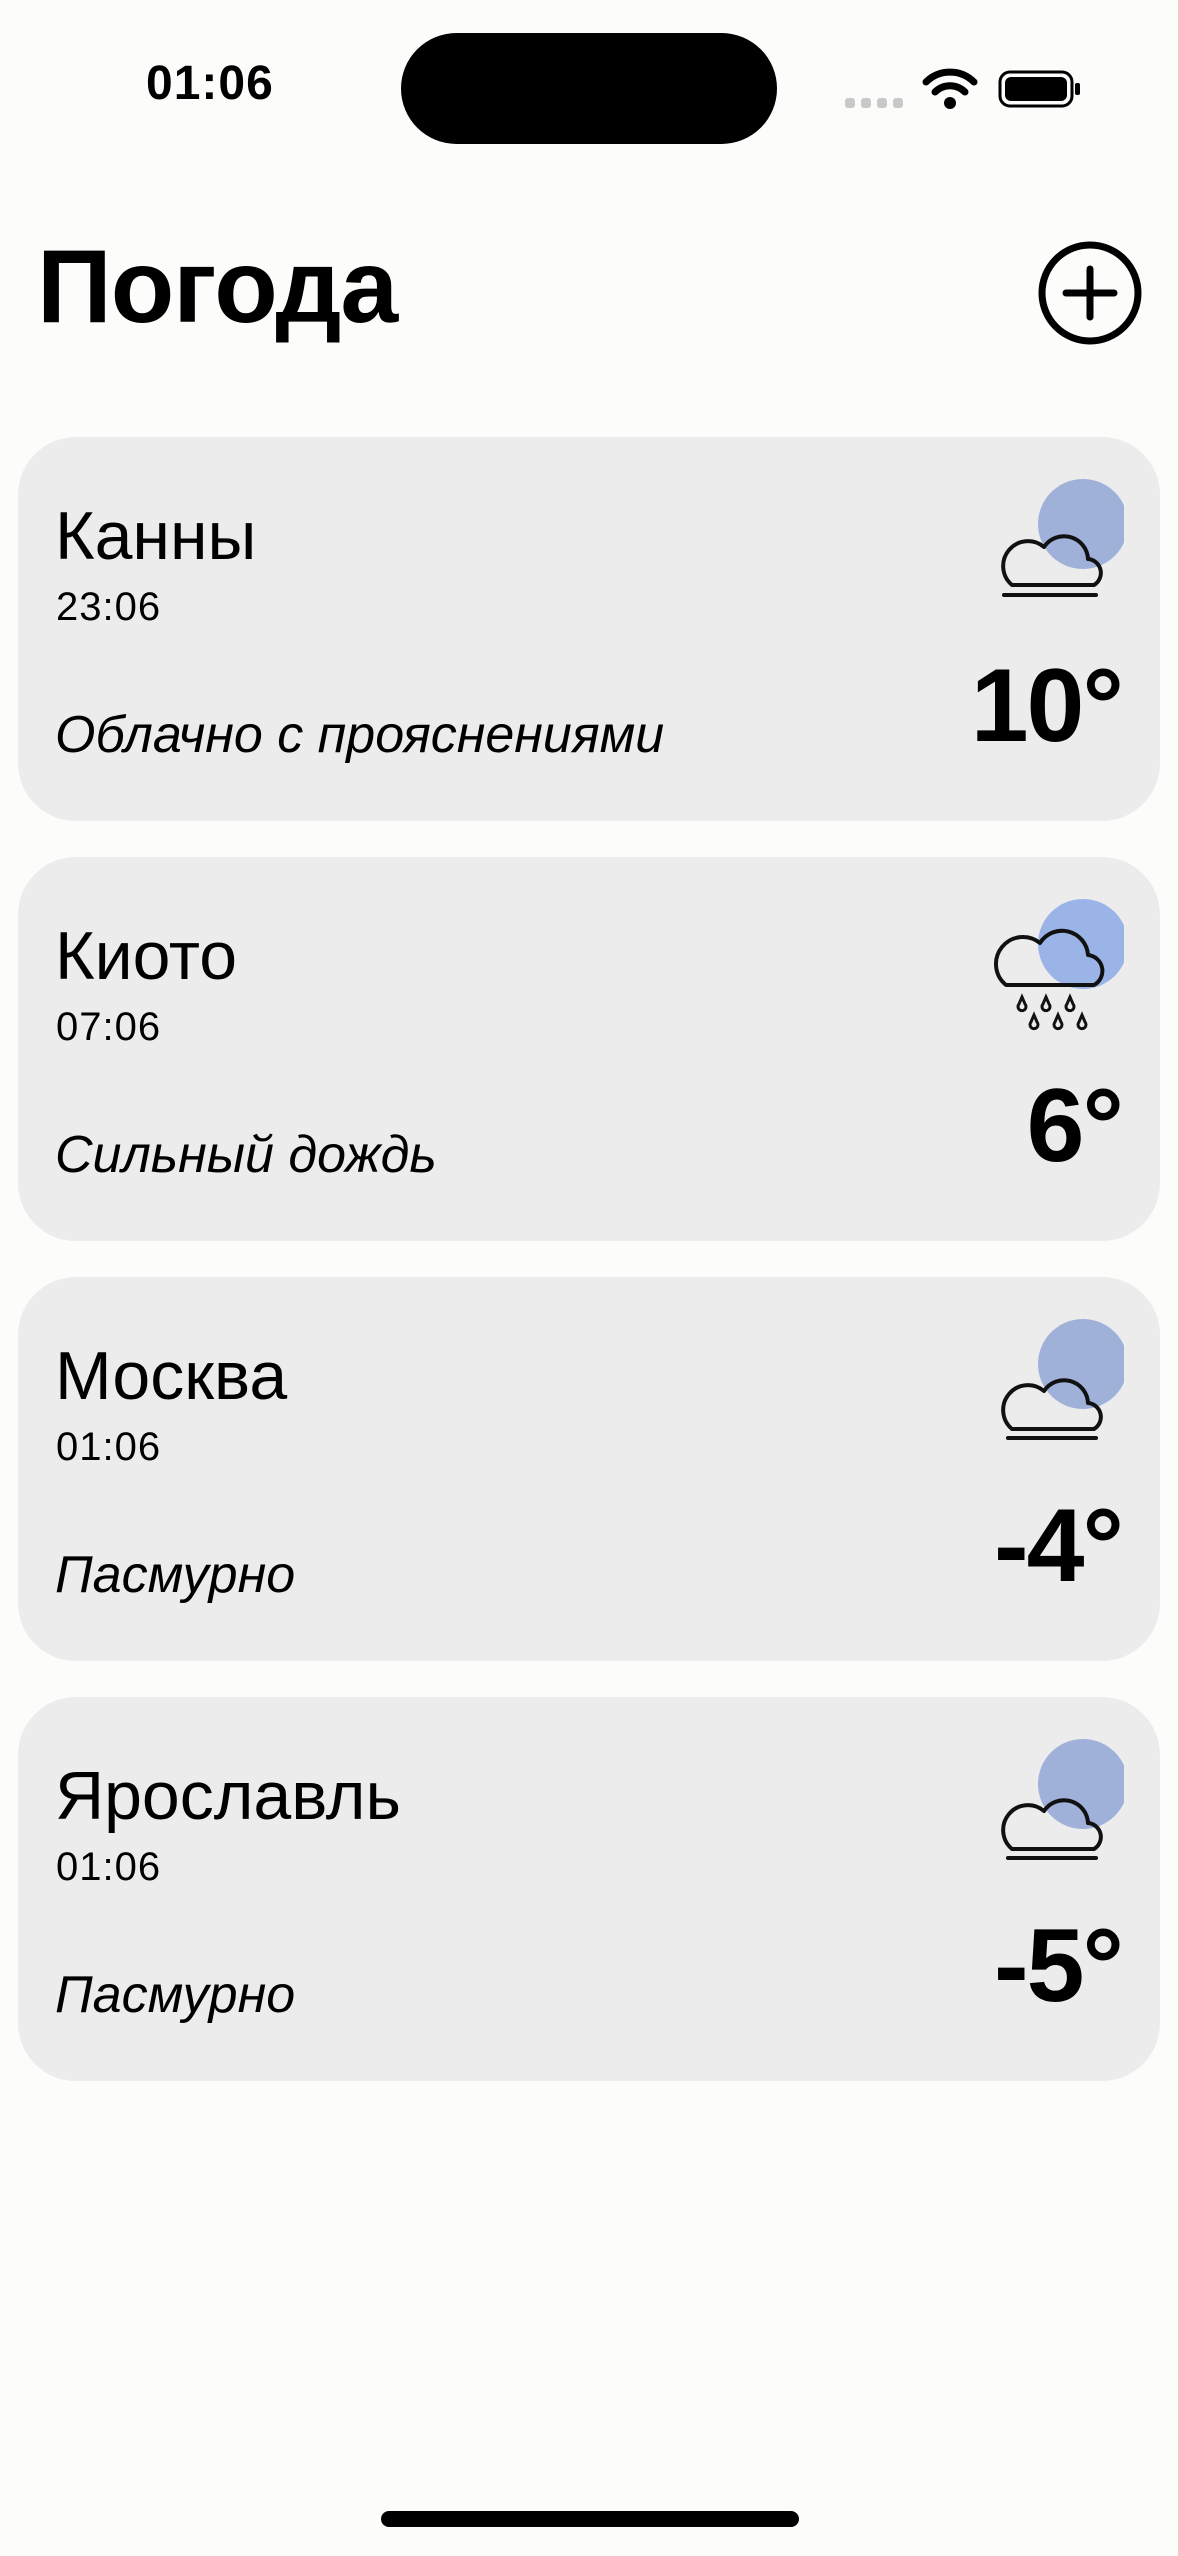  What do you see at coordinates (1039, 89) in the screenshot?
I see `battery-icon` at bounding box center [1039, 89].